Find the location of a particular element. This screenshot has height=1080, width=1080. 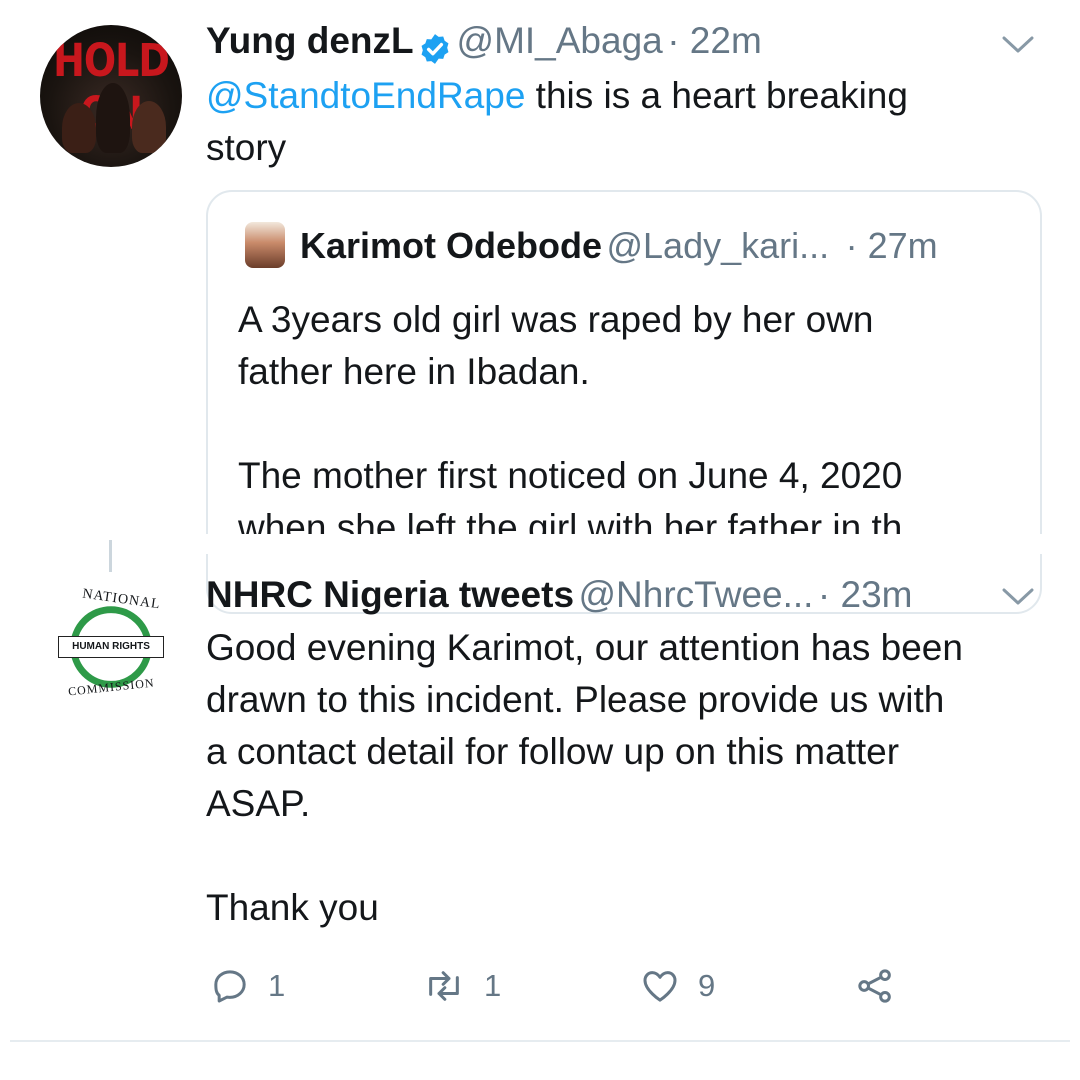

quote-avatar is located at coordinates (265, 245).